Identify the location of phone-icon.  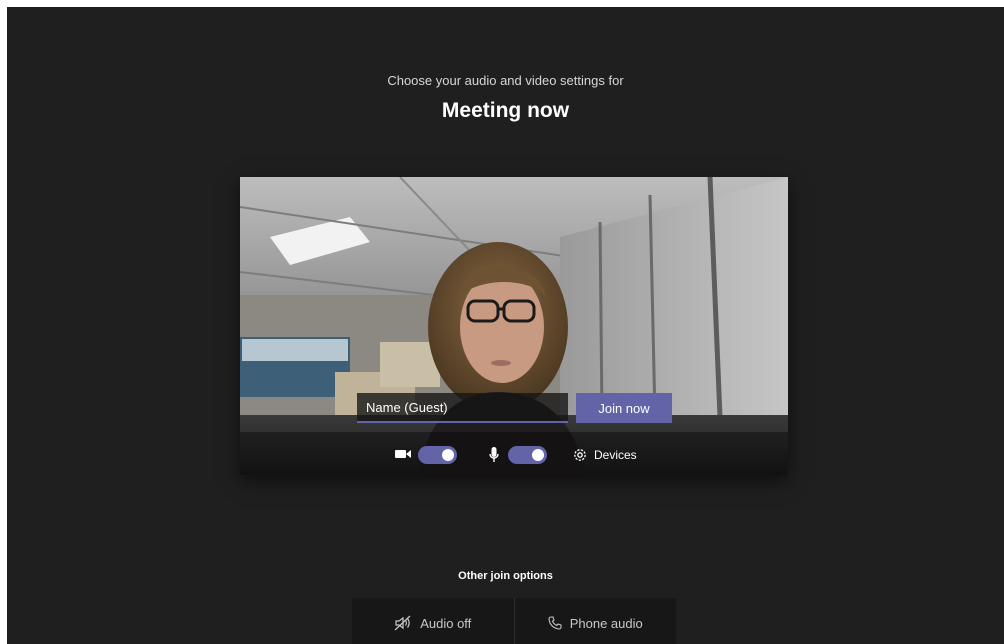
(555, 623).